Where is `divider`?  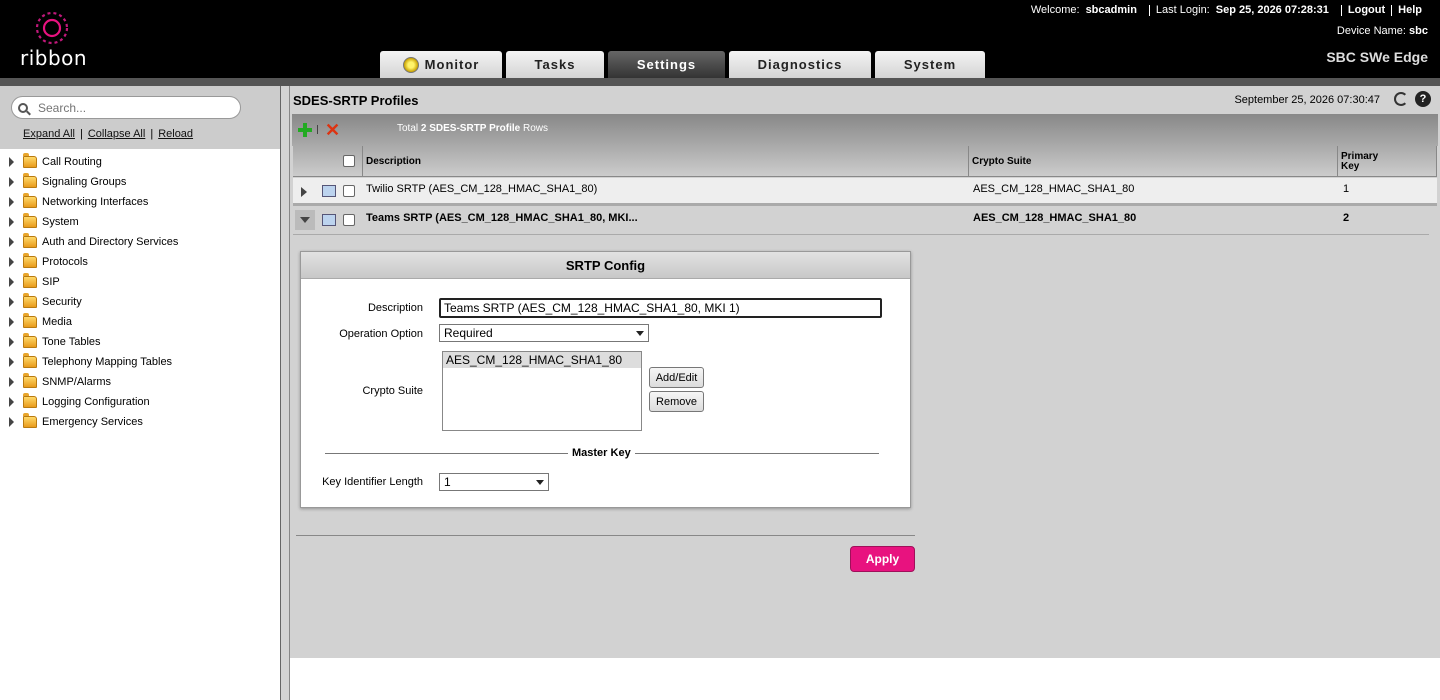
divider is located at coordinates (757, 453).